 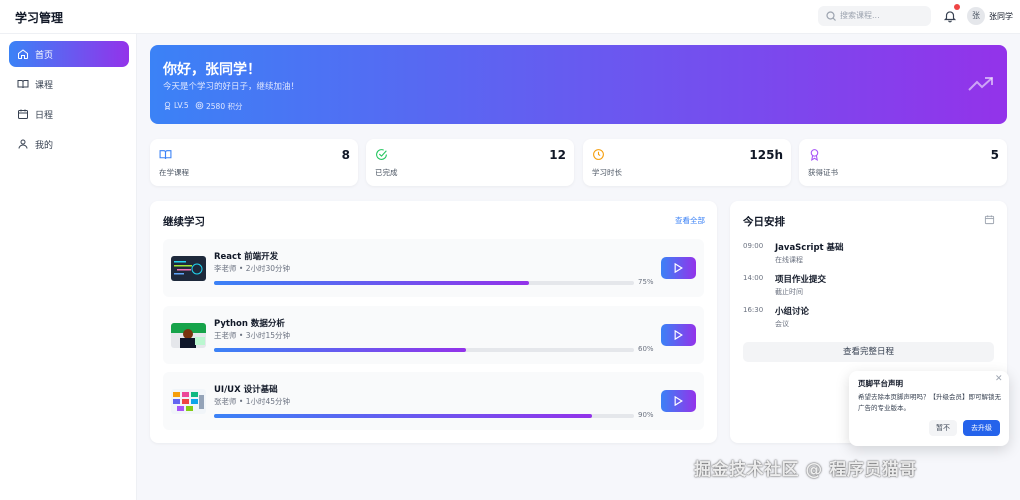 I want to click on sidebar-item-profile: 我的, so click(x=69, y=144).